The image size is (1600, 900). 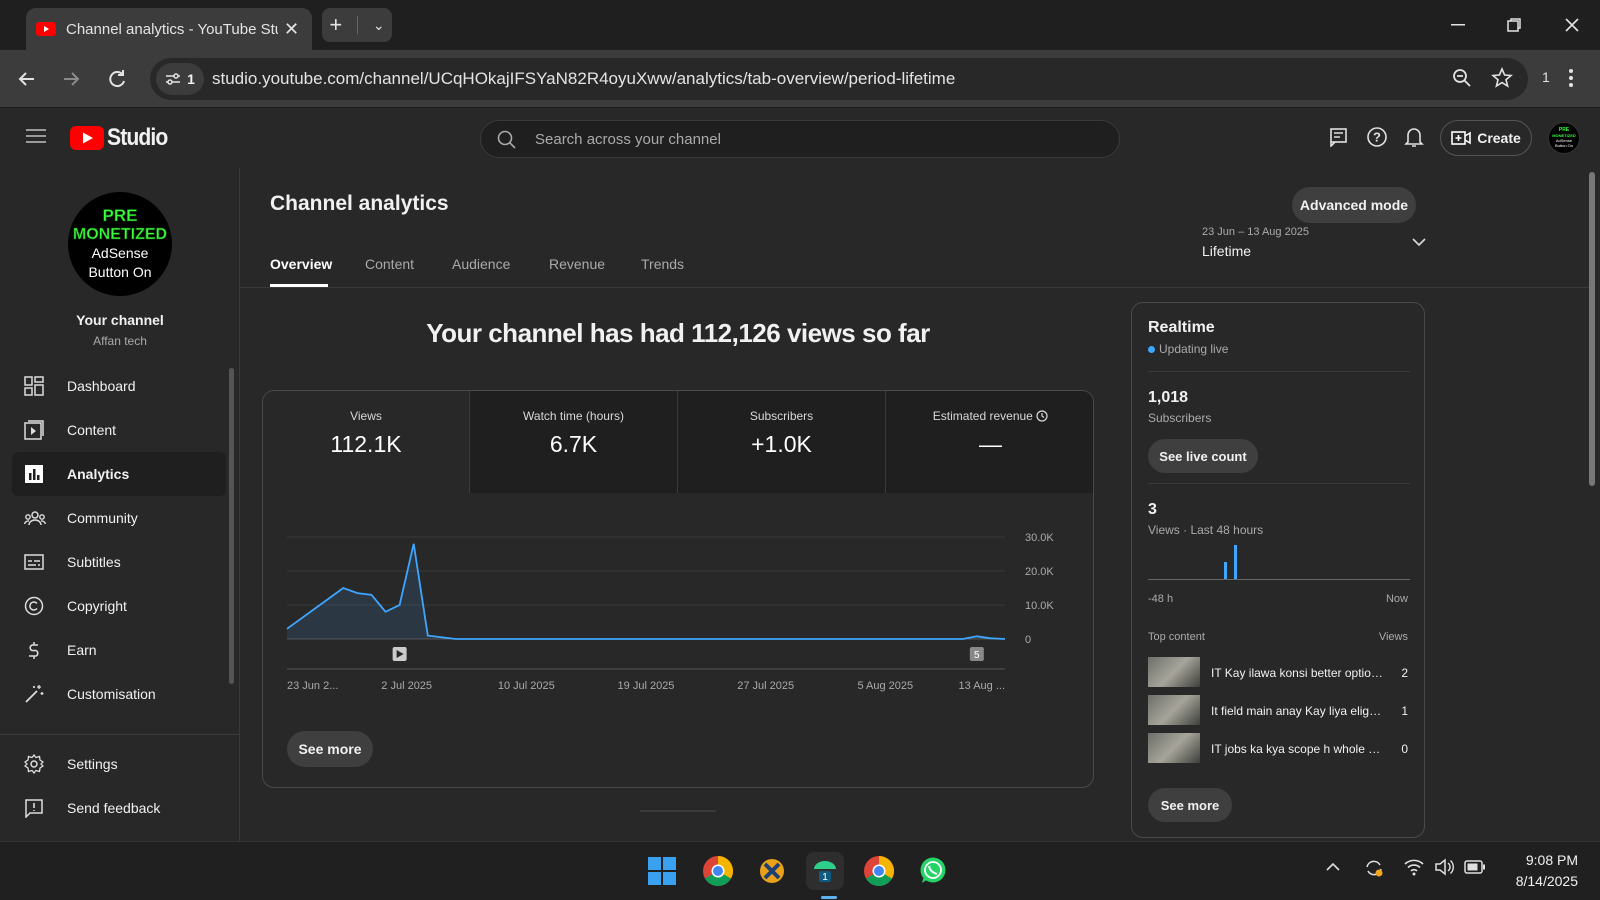 What do you see at coordinates (119, 474) in the screenshot?
I see `sidebar-item-analytics: Analytics` at bounding box center [119, 474].